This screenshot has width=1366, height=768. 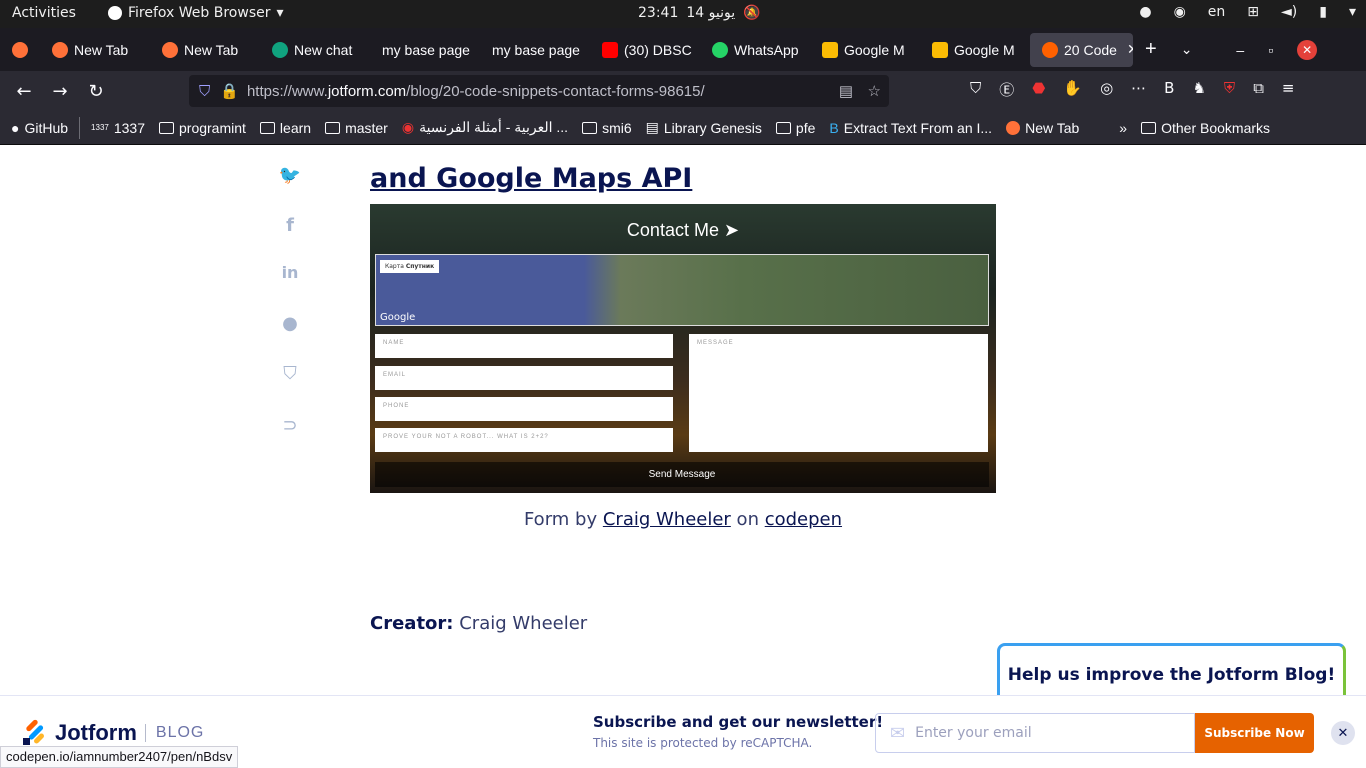 I want to click on close-window-button: ✕, so click(x=1307, y=49).